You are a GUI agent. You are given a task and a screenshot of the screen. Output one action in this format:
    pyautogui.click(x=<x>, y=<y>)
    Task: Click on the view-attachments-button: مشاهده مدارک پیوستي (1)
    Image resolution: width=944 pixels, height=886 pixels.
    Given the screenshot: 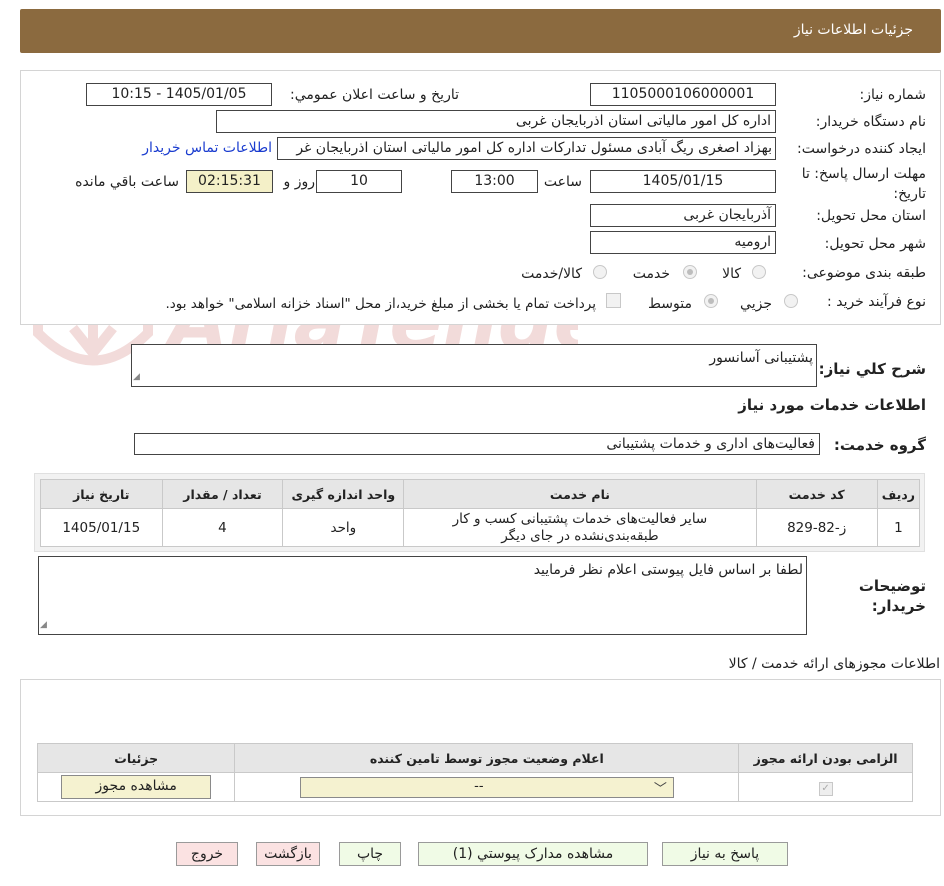 What is the action you would take?
    pyautogui.click(x=533, y=854)
    